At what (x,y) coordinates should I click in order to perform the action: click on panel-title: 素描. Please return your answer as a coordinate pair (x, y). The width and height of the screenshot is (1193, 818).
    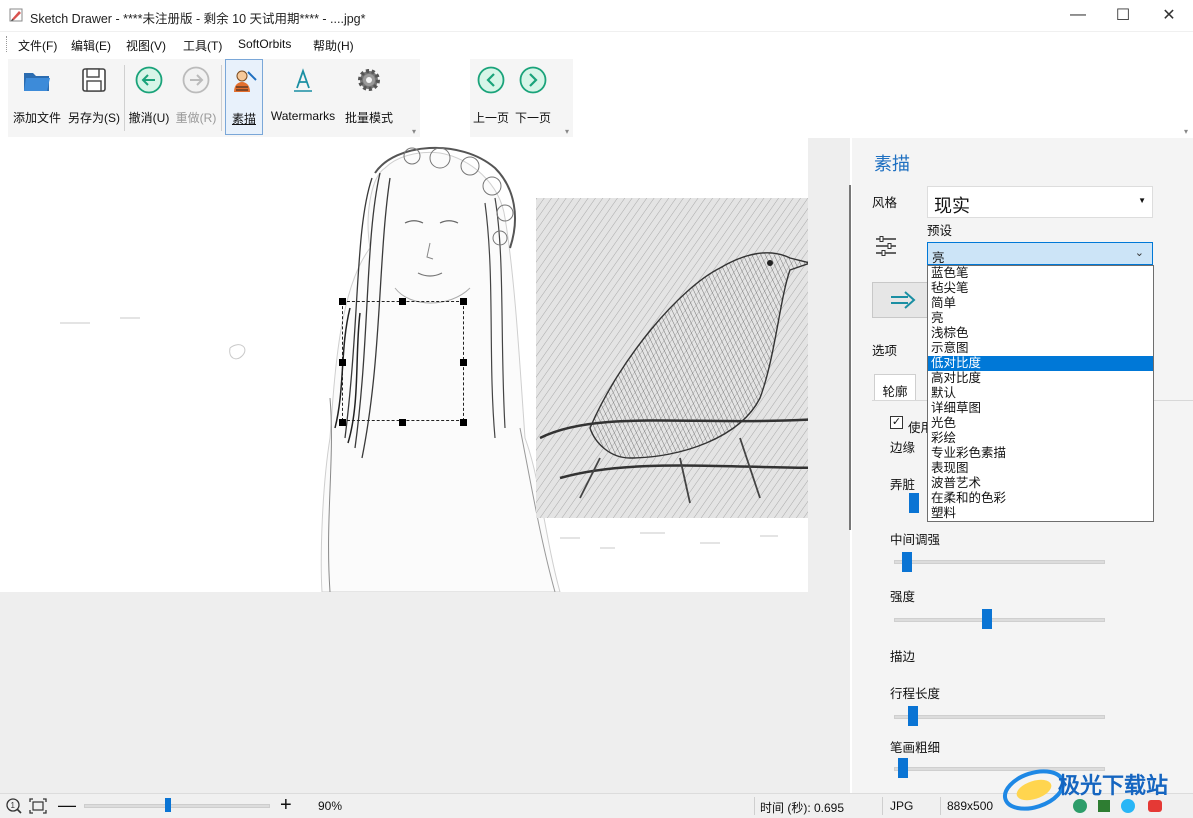
    Looking at the image, I should click on (892, 164).